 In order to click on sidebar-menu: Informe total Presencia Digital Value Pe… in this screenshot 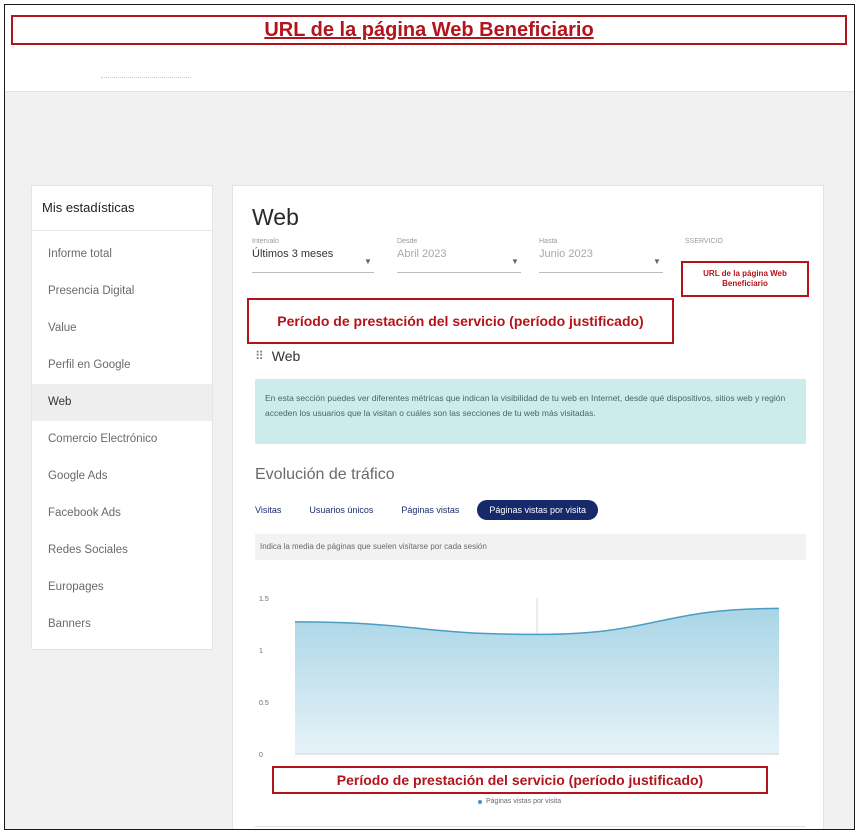, I will do `click(122, 439)`.